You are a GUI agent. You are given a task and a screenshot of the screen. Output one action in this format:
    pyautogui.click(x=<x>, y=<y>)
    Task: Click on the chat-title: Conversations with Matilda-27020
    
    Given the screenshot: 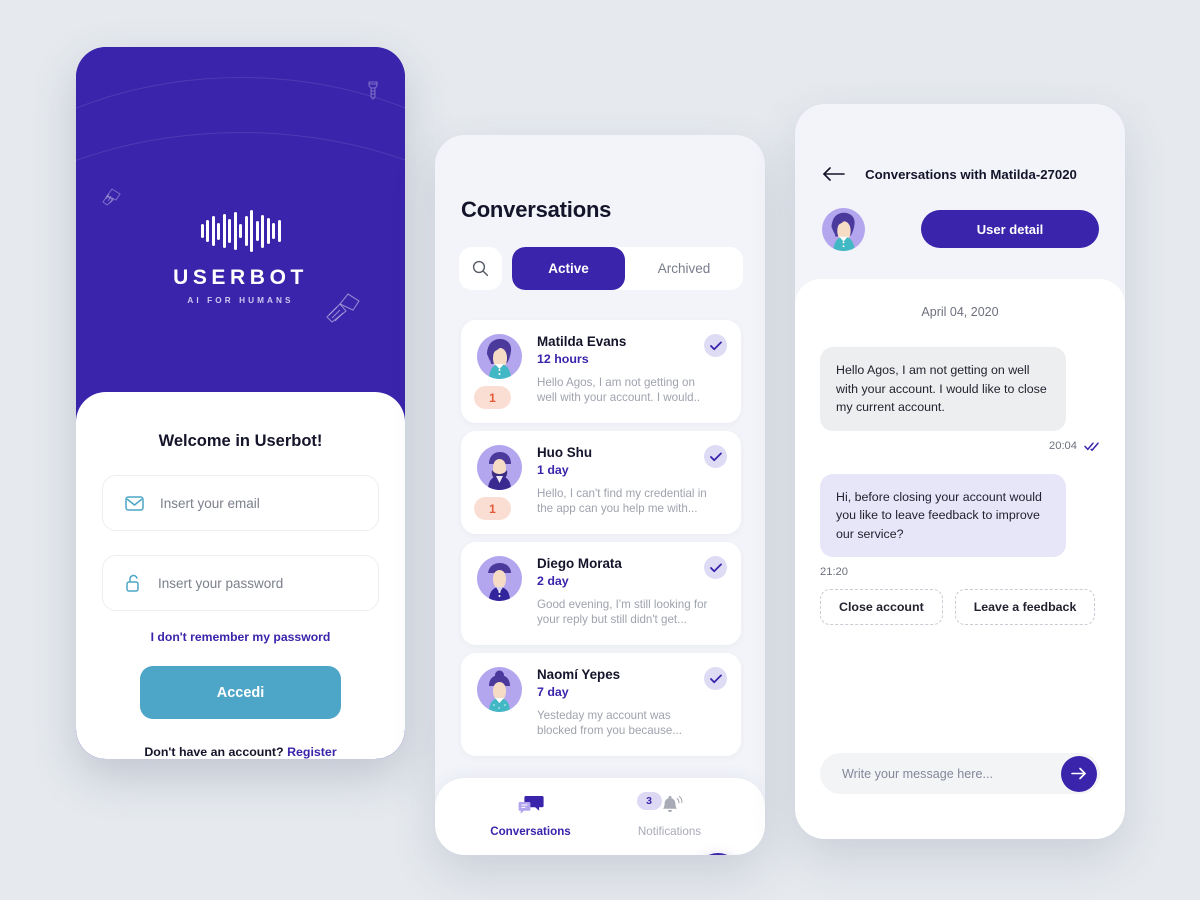 What is the action you would take?
    pyautogui.click(x=971, y=174)
    